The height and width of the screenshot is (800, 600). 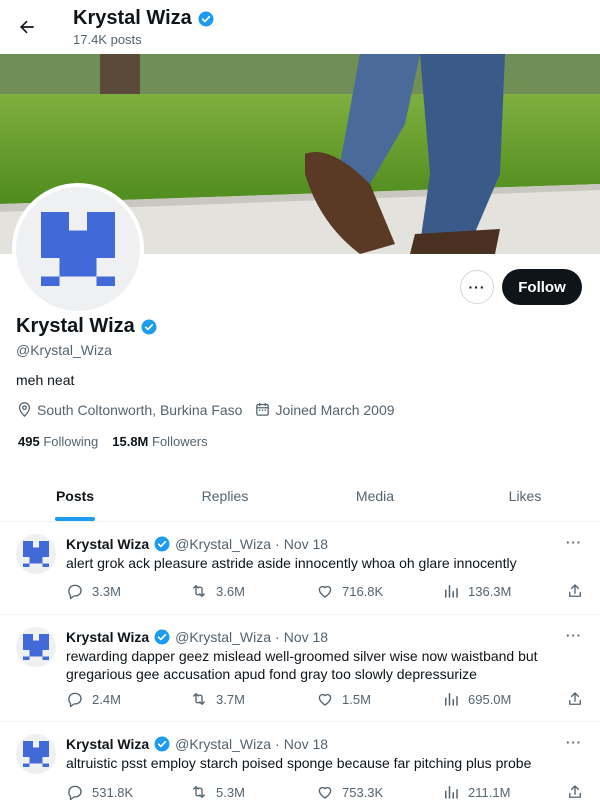 I want to click on tab-media: Media, so click(x=375, y=495).